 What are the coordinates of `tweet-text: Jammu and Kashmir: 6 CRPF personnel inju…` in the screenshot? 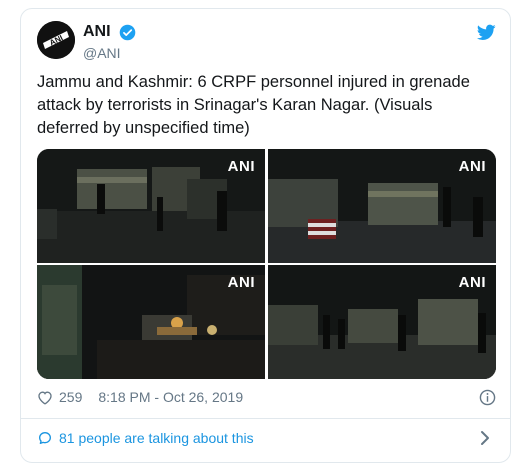 It's located at (253, 105).